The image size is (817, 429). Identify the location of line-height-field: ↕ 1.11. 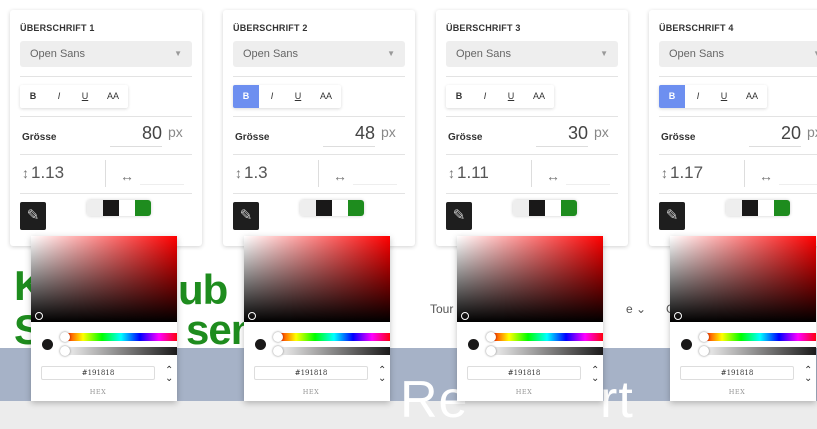
(468, 173).